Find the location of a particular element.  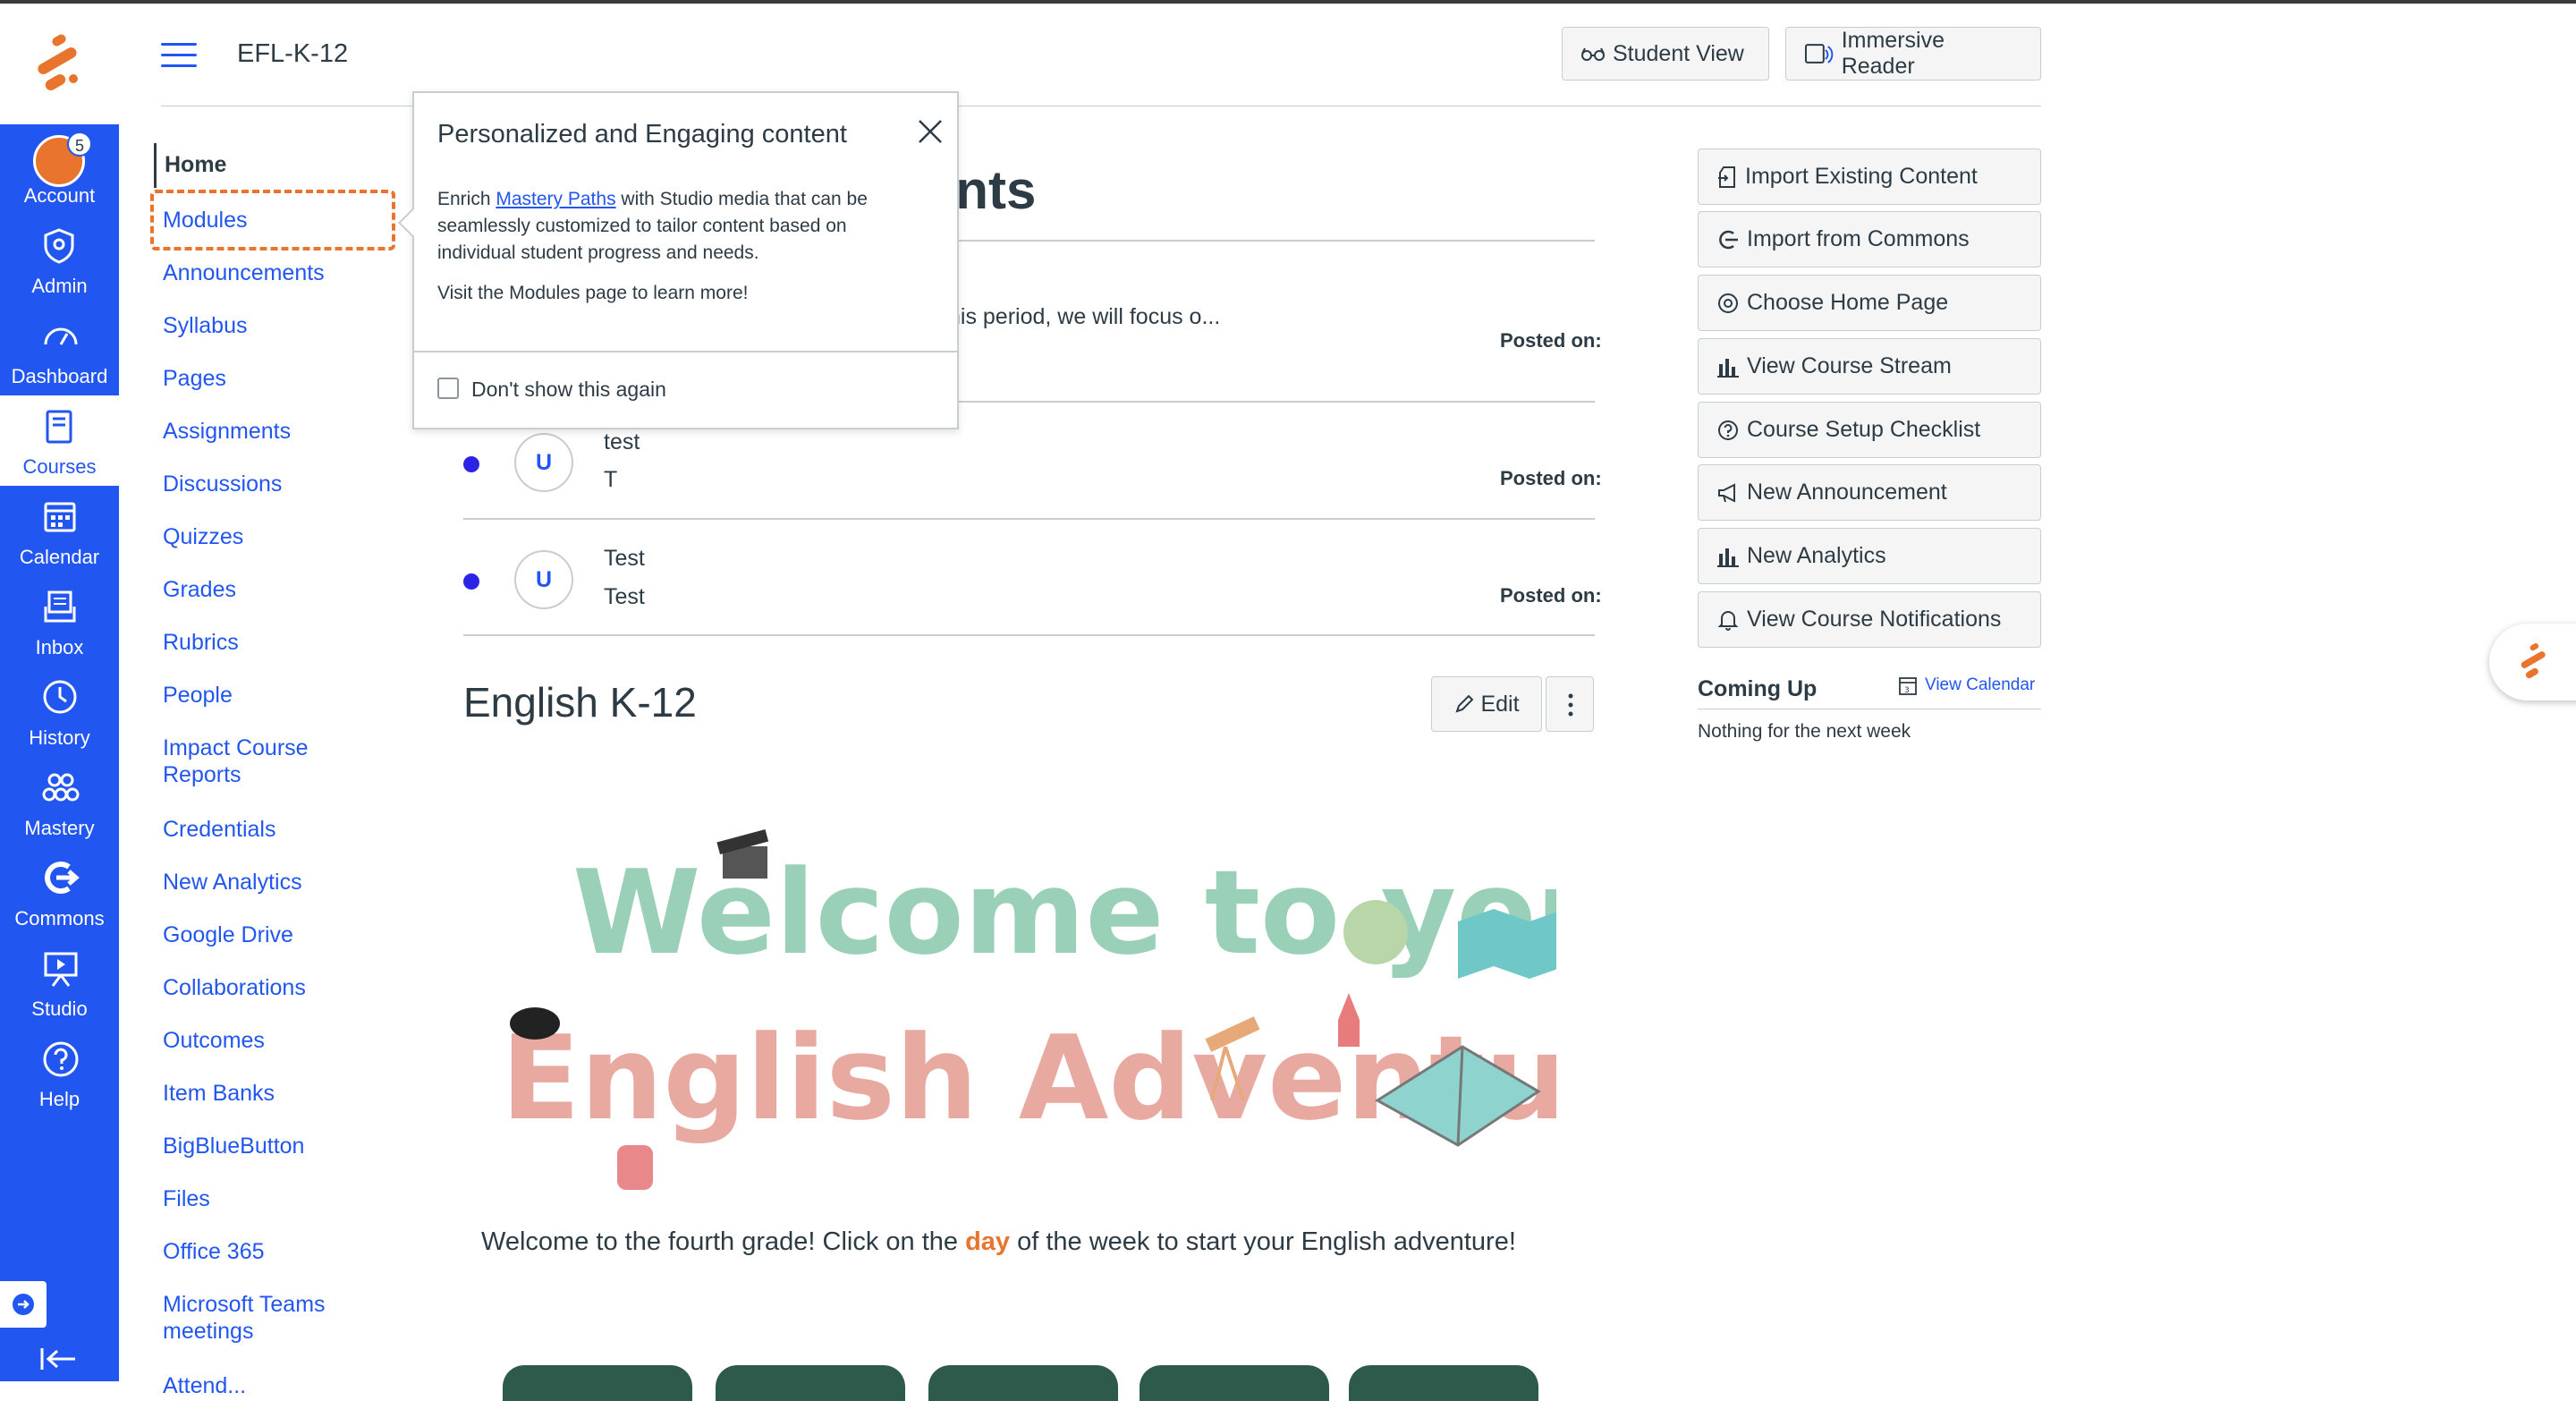

kebab-icon is located at coordinates (1570, 705).